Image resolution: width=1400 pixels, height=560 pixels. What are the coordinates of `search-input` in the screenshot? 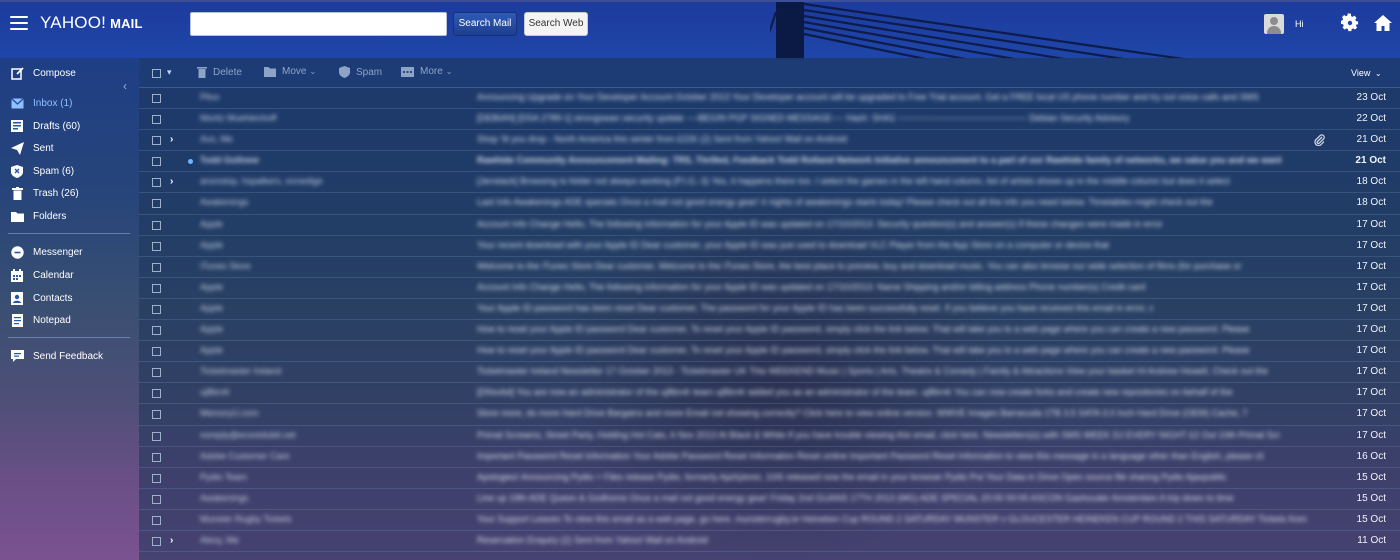 It's located at (318, 24).